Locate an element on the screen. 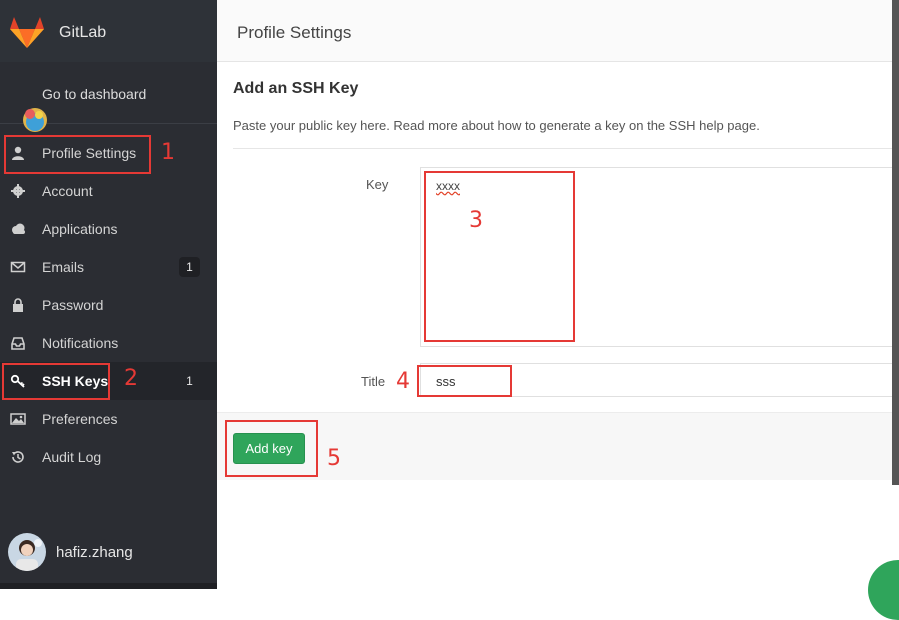 The height and width of the screenshot is (620, 899). cloud-icon is located at coordinates (18, 228).